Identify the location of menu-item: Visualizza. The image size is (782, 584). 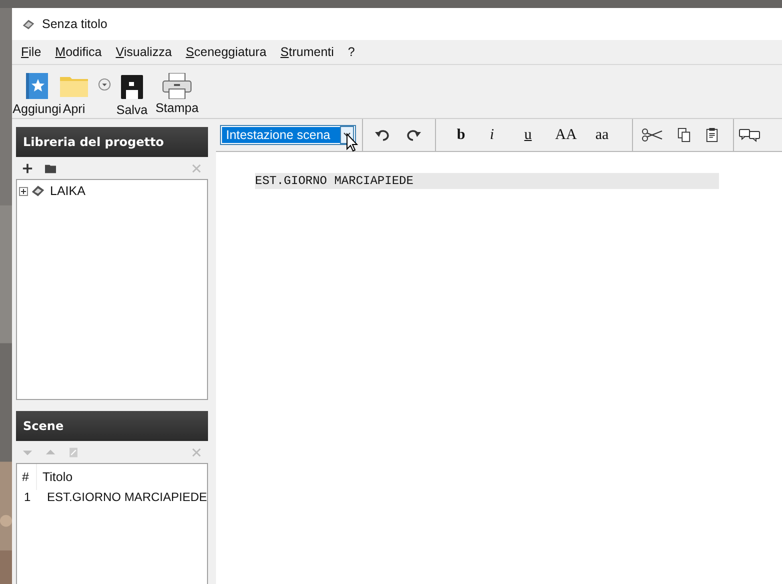
(145, 52).